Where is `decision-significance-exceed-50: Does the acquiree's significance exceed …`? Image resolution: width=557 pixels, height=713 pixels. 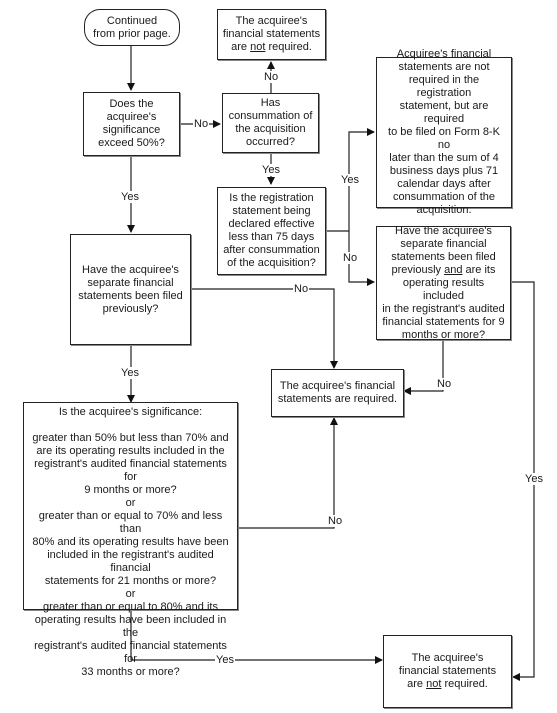
decision-significance-exceed-50: Does the acquiree's significance exceed … is located at coordinates (131, 124).